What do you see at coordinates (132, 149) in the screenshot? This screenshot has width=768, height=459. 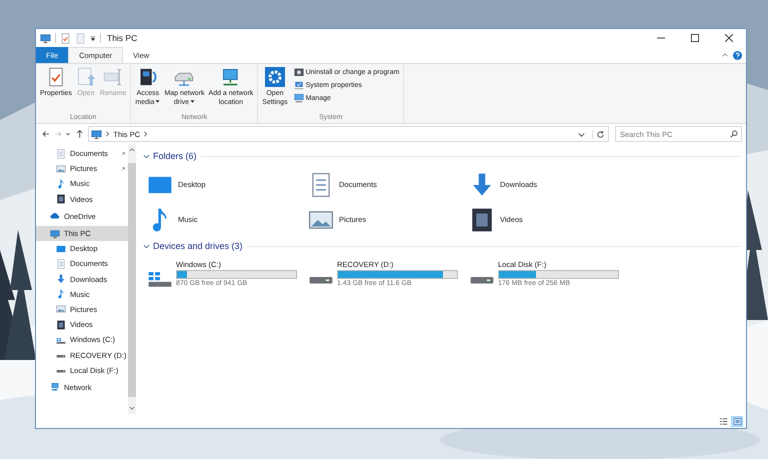 I see `scroll-up-icon` at bounding box center [132, 149].